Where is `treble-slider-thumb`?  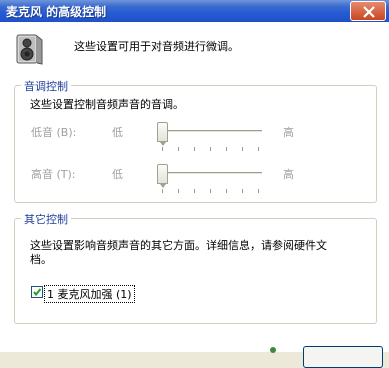
treble-slider-thumb is located at coordinates (162, 176).